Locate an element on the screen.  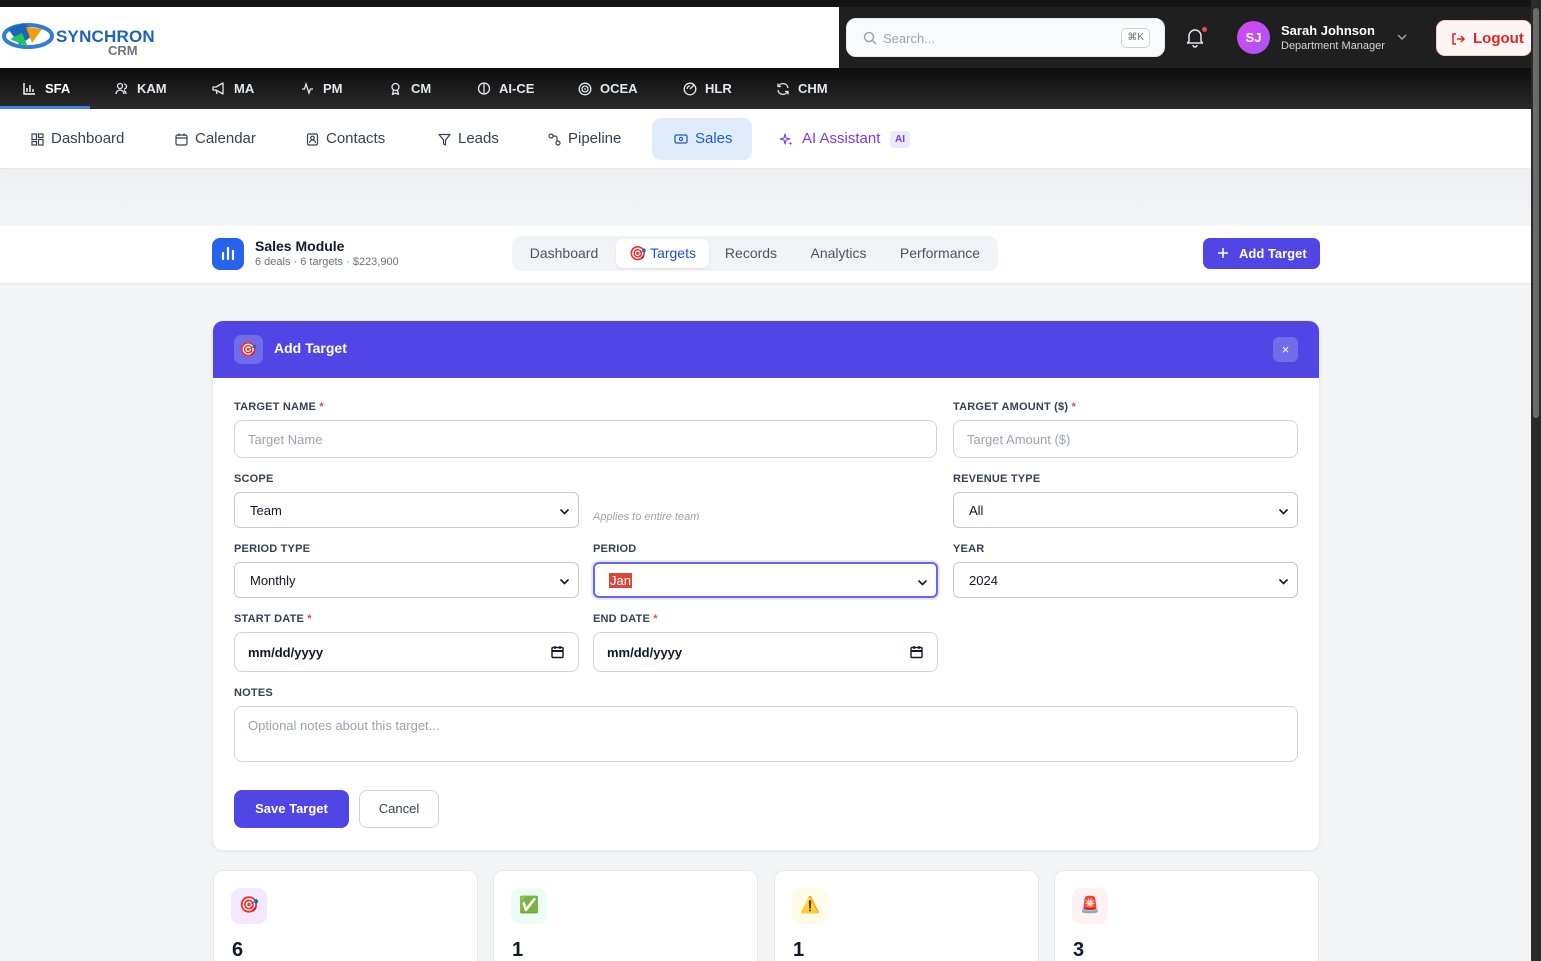
target-name-label: TARGET NAME * is located at coordinates (279, 407).